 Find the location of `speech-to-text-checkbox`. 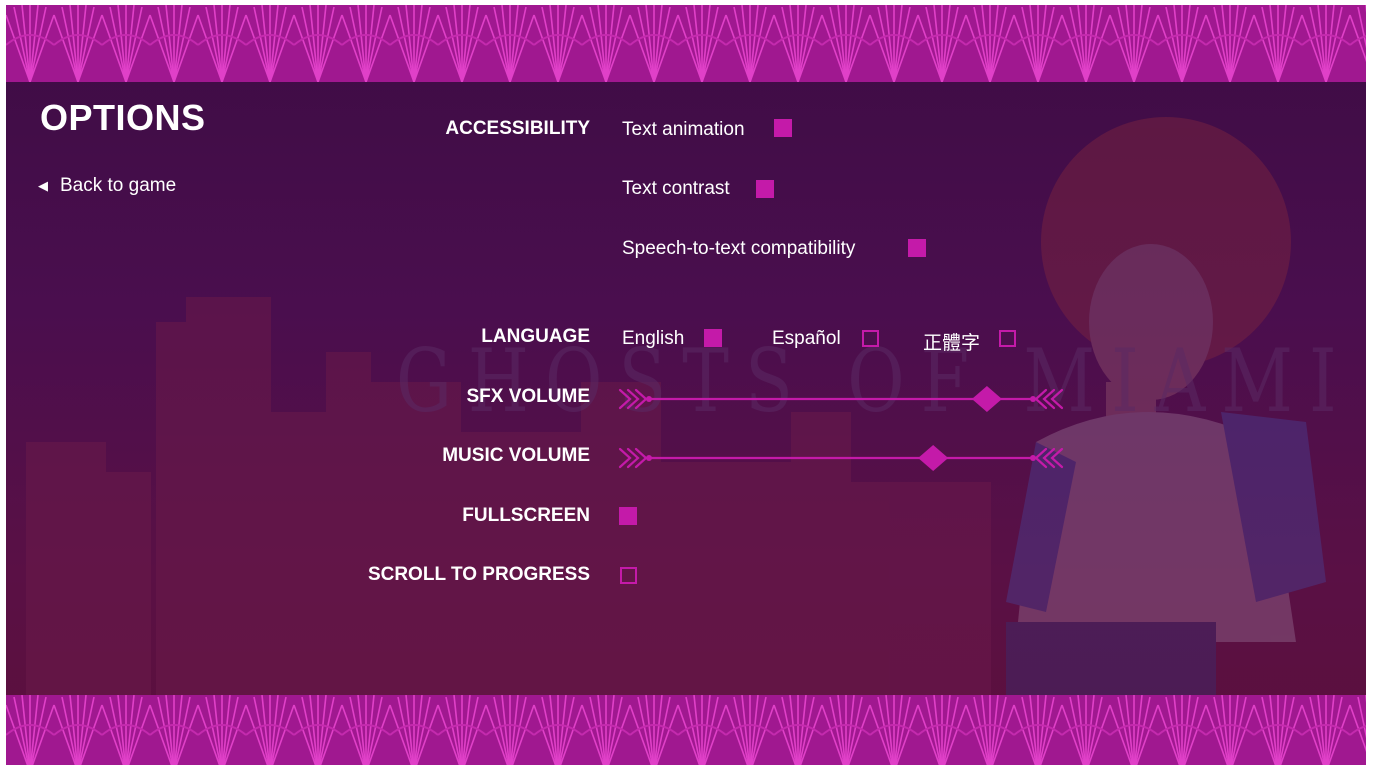

speech-to-text-checkbox is located at coordinates (917, 248).